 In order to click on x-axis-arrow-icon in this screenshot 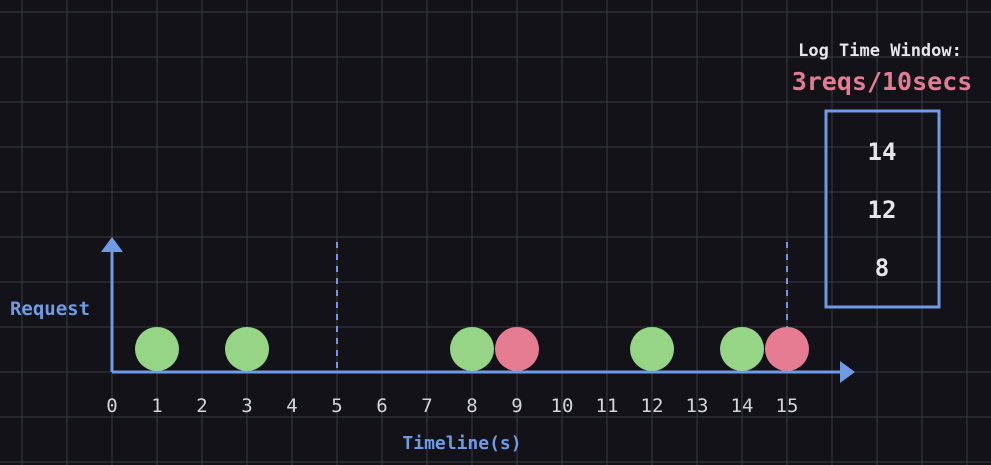, I will do `click(847, 372)`.